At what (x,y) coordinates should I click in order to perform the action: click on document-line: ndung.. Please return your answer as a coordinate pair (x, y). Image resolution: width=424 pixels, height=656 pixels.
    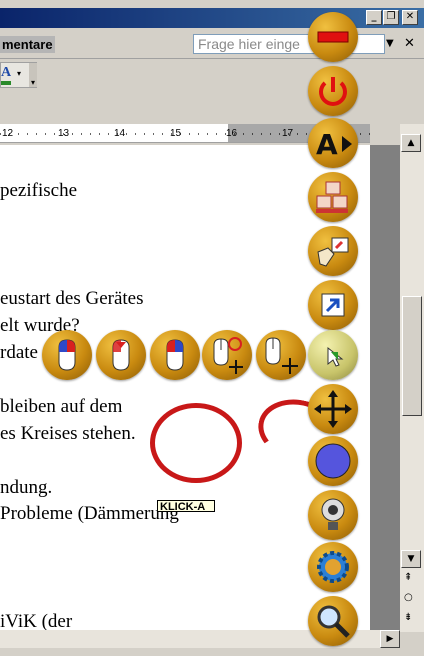
    Looking at the image, I should click on (26, 487).